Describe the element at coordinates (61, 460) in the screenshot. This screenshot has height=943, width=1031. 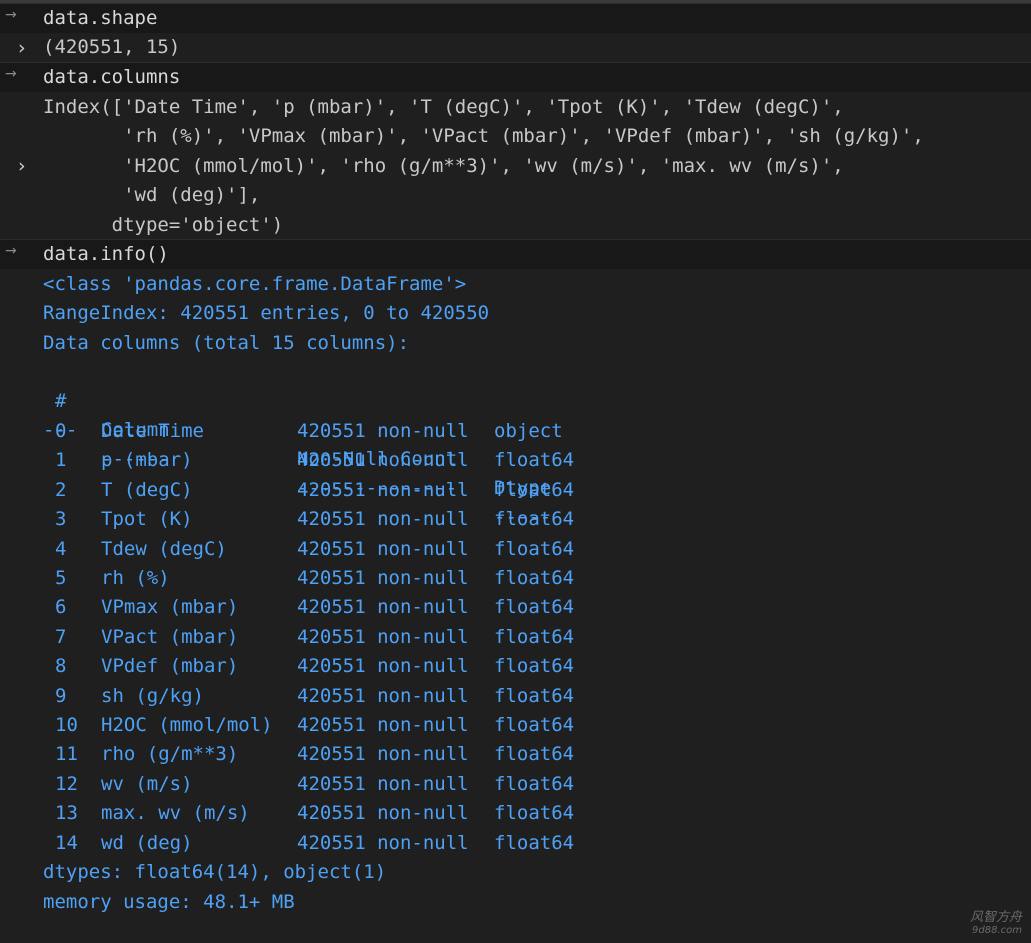
I see `row-index: 1` at that location.